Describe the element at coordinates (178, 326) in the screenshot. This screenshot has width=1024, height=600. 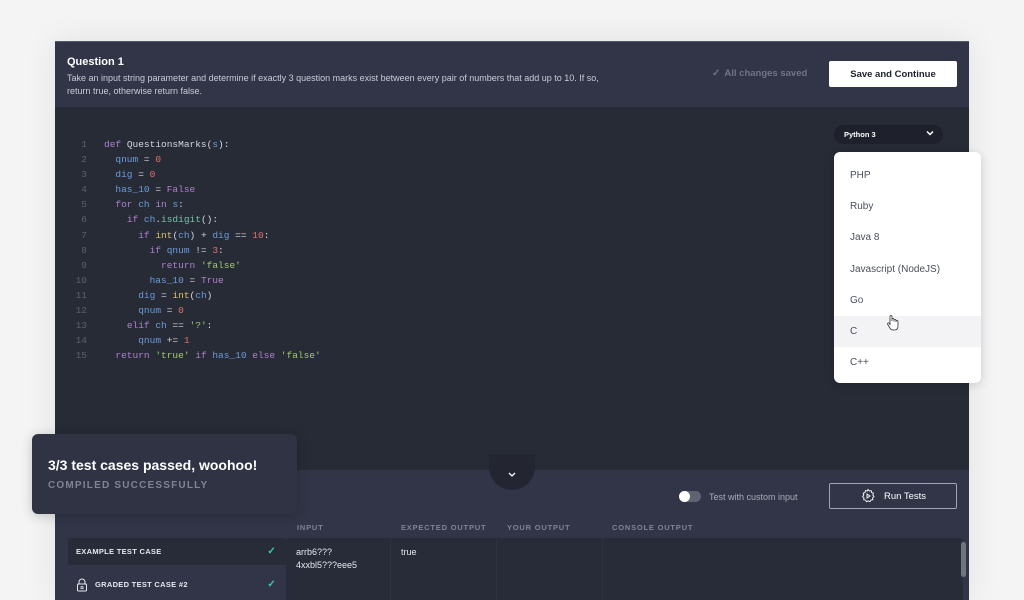
I see `code-token: ==` at that location.